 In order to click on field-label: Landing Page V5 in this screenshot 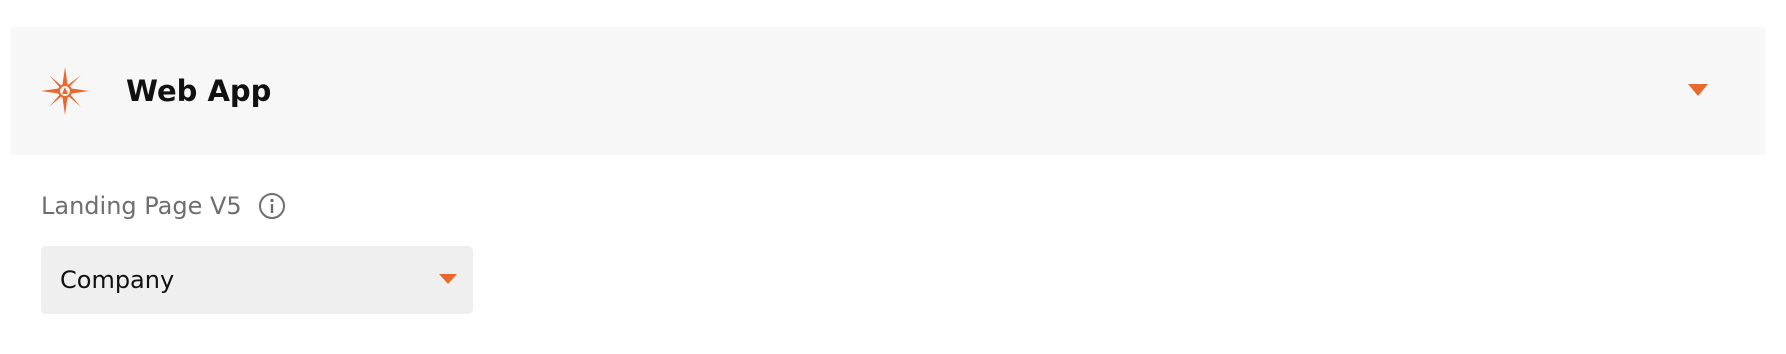, I will do `click(141, 206)`.